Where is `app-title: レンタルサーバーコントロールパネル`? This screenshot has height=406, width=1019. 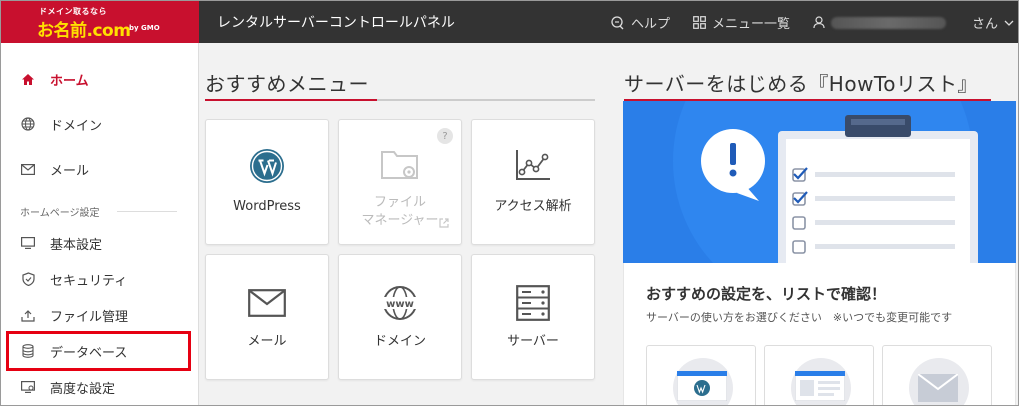 app-title: レンタルサーバーコントロールパネル is located at coordinates (336, 23).